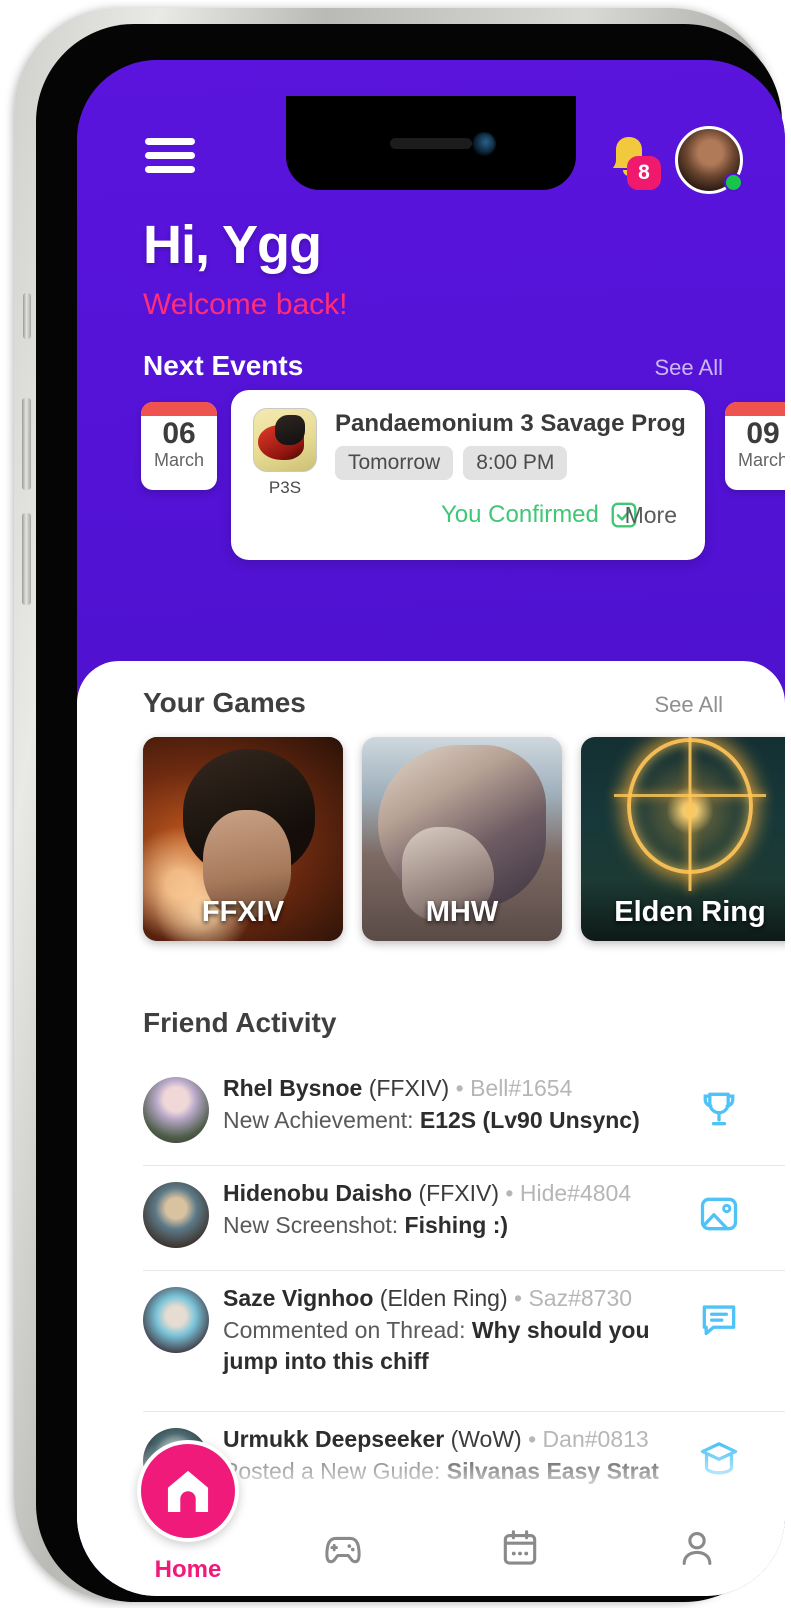 This screenshot has height=1608, width=791. I want to click on your-games-title: Your Games, so click(224, 702).